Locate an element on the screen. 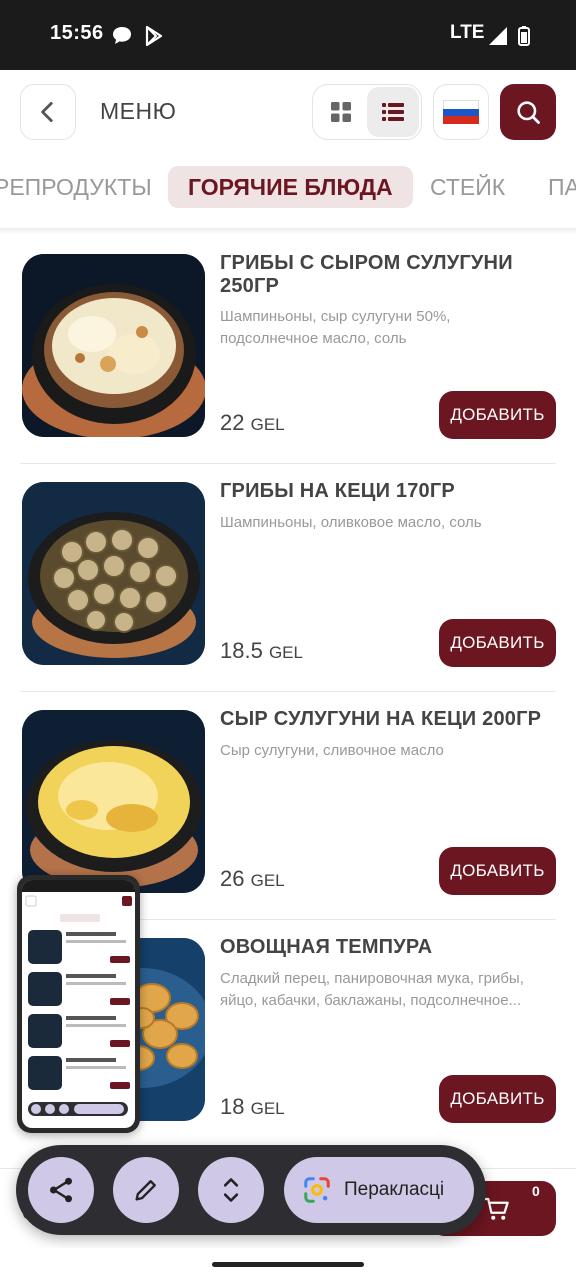  share-icon is located at coordinates (61, 1190).